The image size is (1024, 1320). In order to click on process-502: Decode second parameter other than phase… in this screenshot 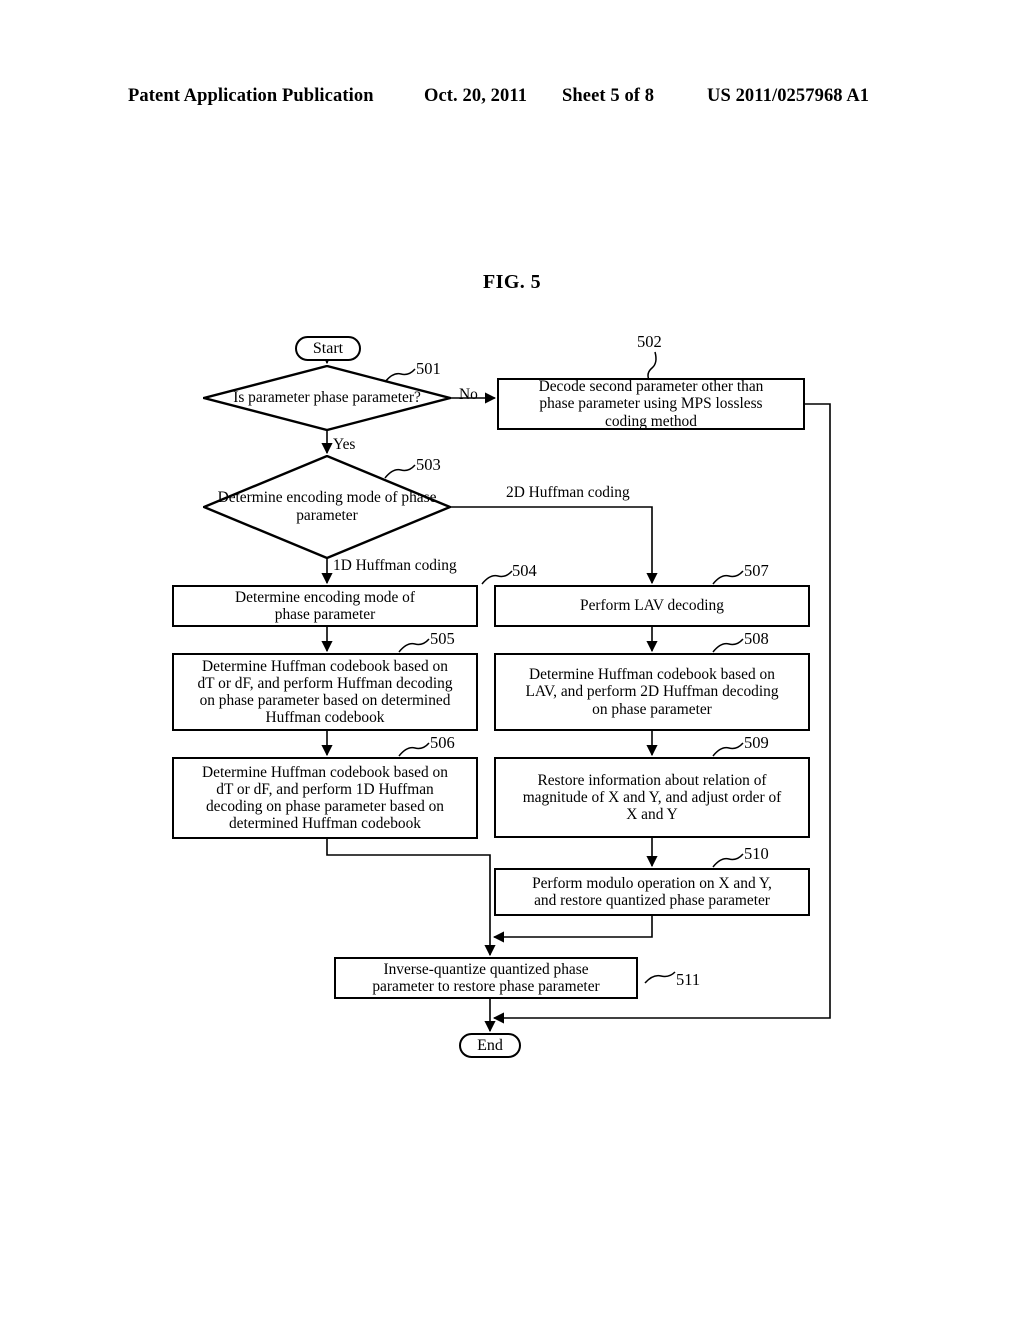, I will do `click(651, 404)`.